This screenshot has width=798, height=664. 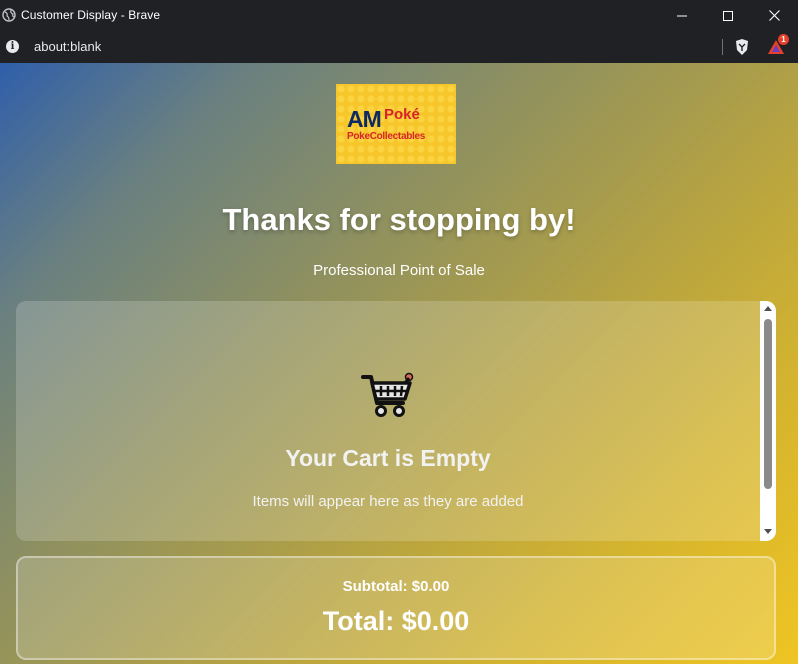 I want to click on brave-shields-icon, so click(x=742, y=47).